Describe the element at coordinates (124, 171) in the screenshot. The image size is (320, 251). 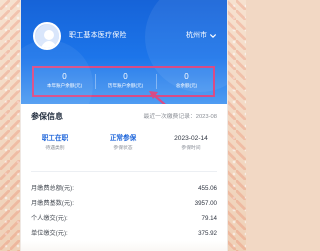
I see `section-divider` at that location.